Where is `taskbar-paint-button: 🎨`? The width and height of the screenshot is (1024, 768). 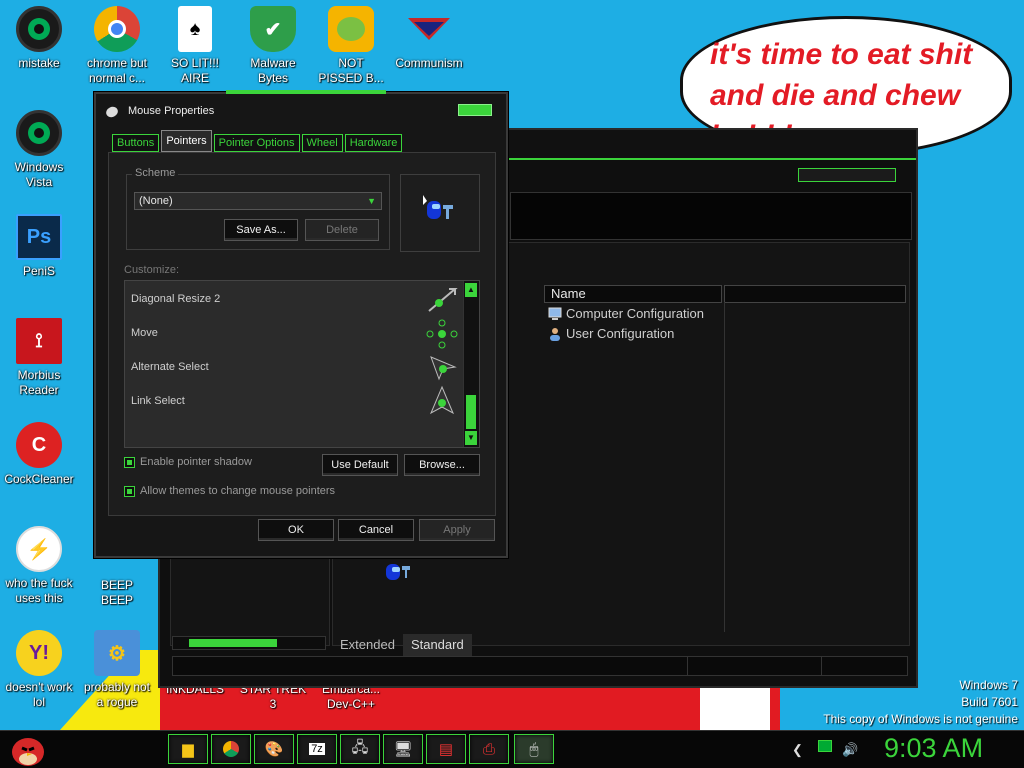 taskbar-paint-button: 🎨 is located at coordinates (274, 749).